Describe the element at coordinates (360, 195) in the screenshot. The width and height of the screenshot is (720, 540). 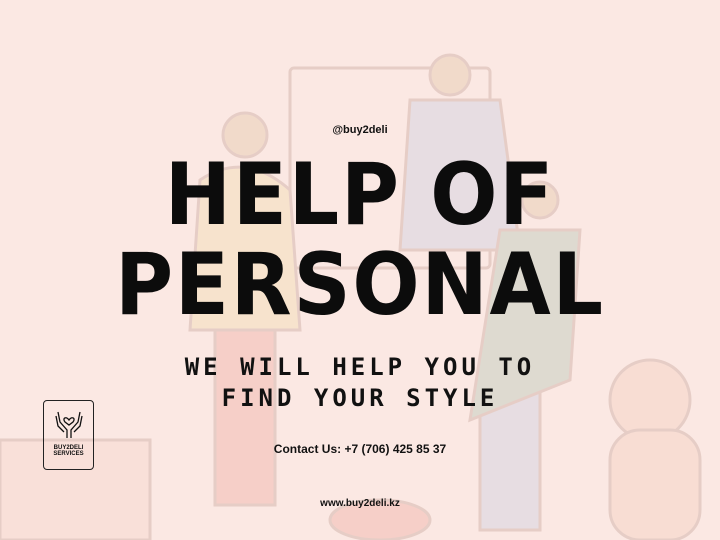
I see `title-line-1: HELP OF` at that location.